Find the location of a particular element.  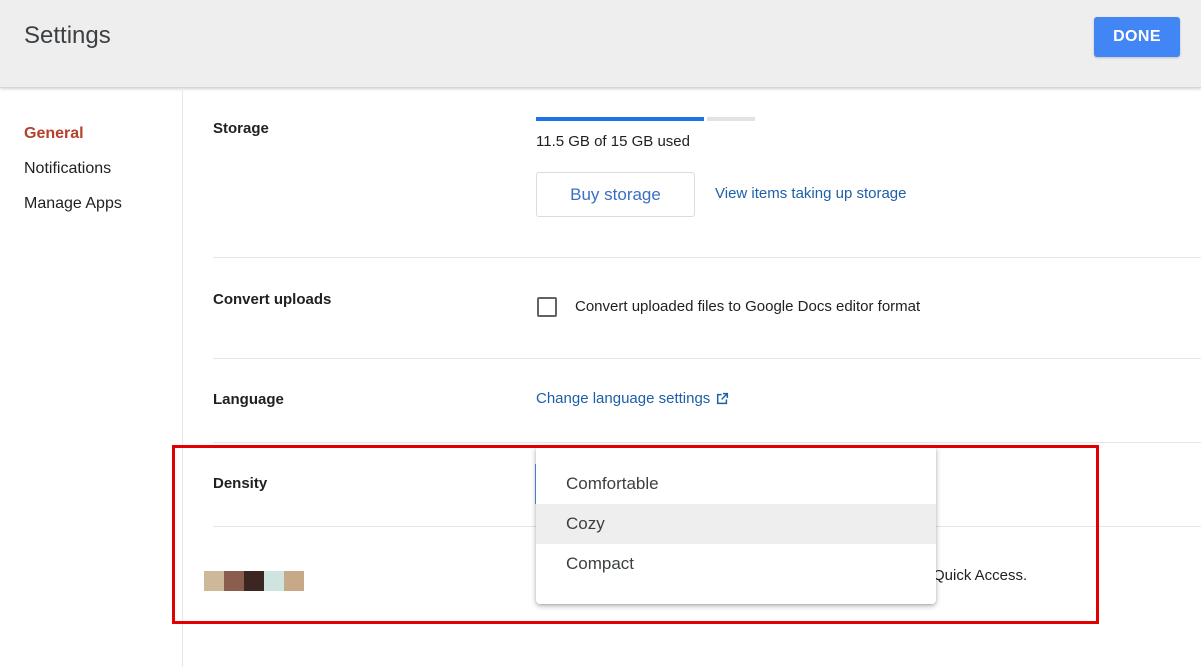

quick-access-text: Quick Access. is located at coordinates (980, 575).